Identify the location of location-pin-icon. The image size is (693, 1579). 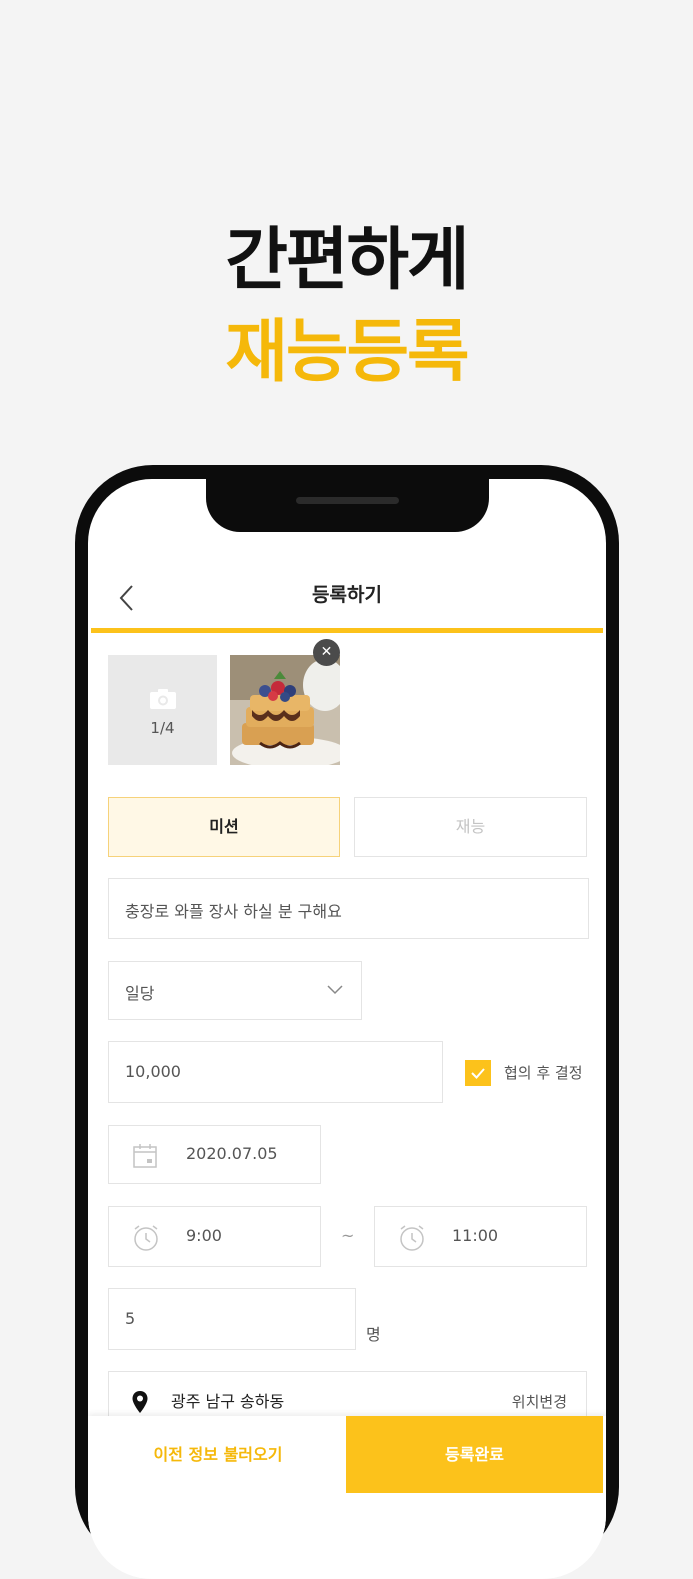
(140, 1402).